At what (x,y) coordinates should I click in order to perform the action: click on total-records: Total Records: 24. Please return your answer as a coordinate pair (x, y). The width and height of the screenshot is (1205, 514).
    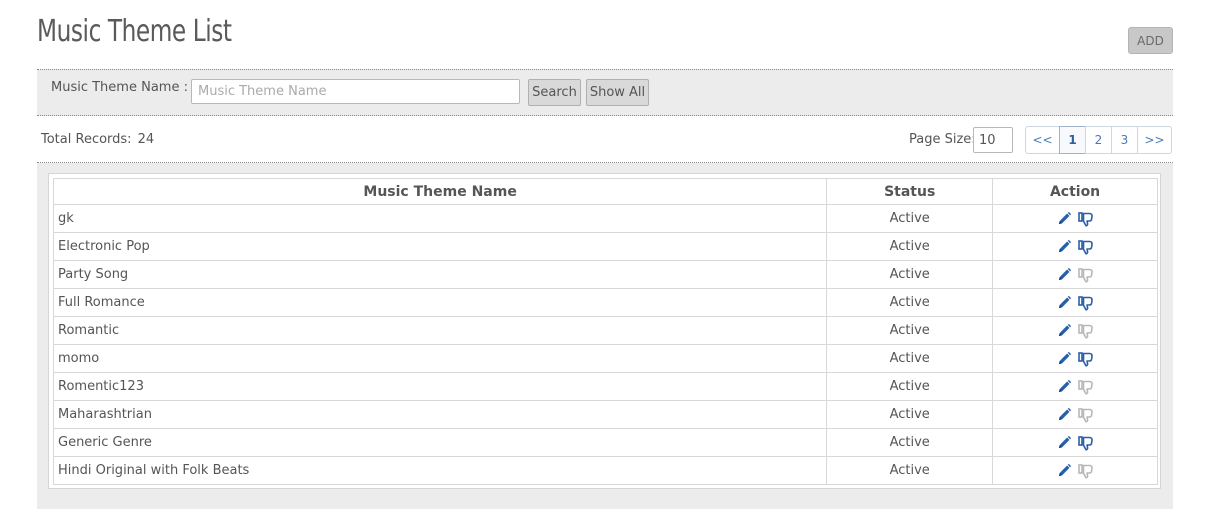
    Looking at the image, I should click on (97, 139).